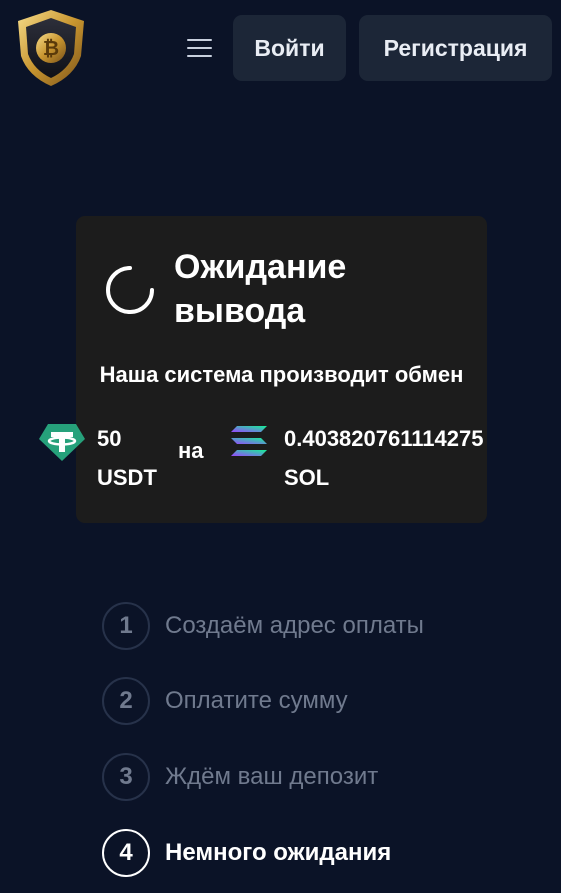 The height and width of the screenshot is (893, 561). What do you see at coordinates (240, 311) in the screenshot?
I see `status-title-line2: вывода` at bounding box center [240, 311].